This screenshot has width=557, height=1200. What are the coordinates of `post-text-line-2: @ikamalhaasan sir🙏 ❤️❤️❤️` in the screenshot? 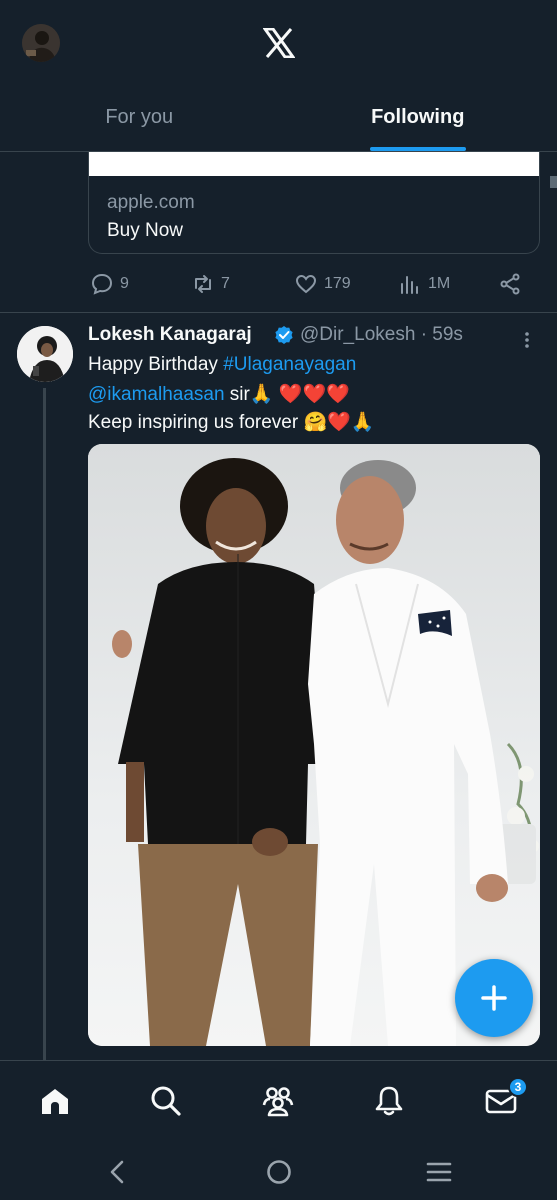 It's located at (219, 394).